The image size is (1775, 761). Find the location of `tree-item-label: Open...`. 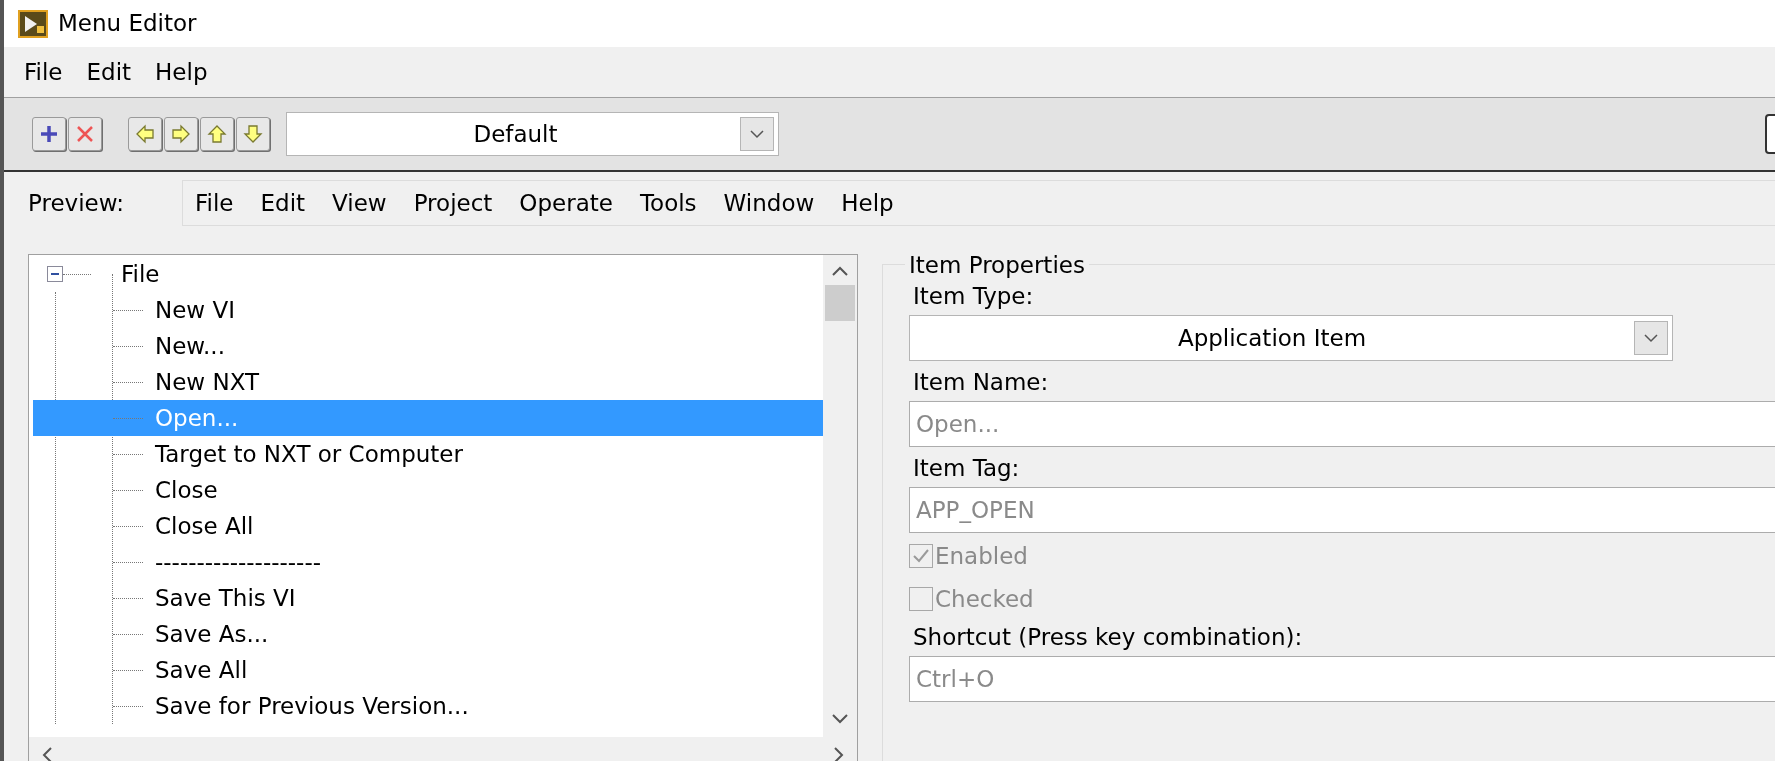

tree-item-label: Open... is located at coordinates (197, 418).